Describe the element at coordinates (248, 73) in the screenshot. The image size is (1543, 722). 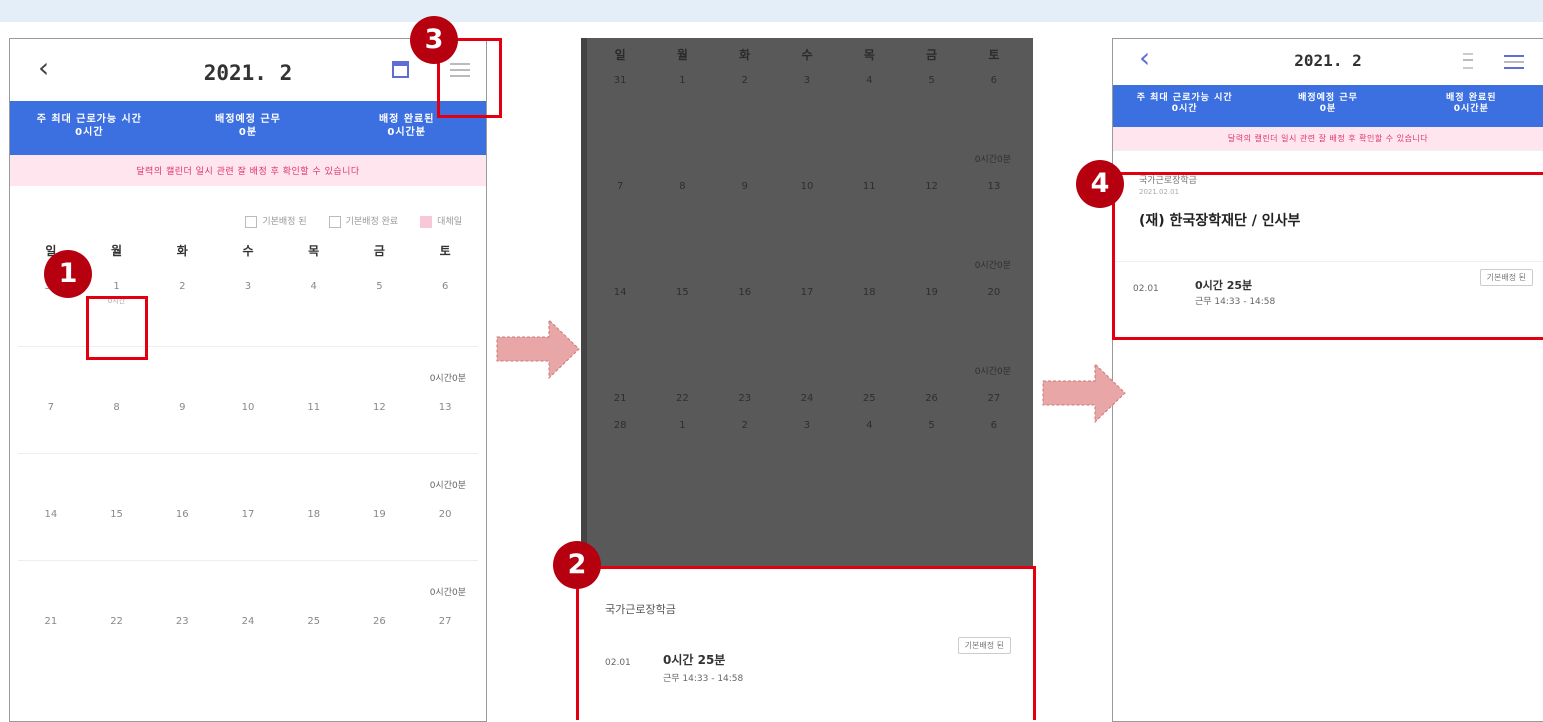
I see `month-title: 2021. 2` at that location.